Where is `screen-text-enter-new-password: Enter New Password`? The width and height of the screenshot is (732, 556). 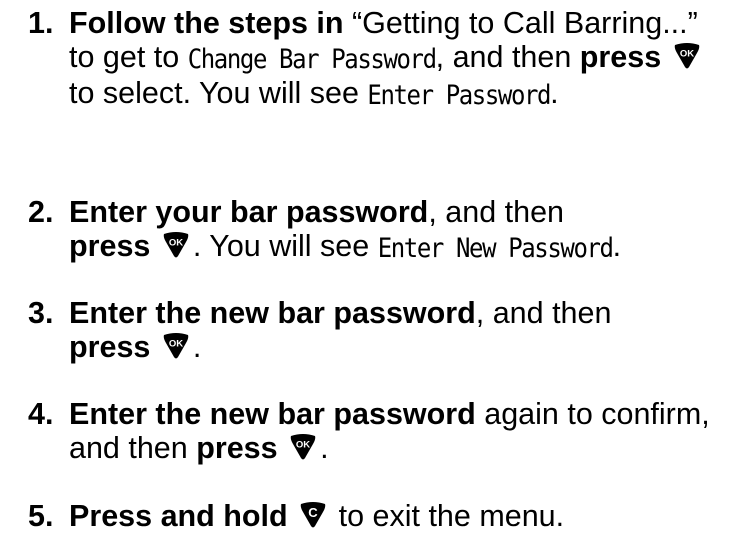 screen-text-enter-new-password: Enter New Password is located at coordinates (495, 248).